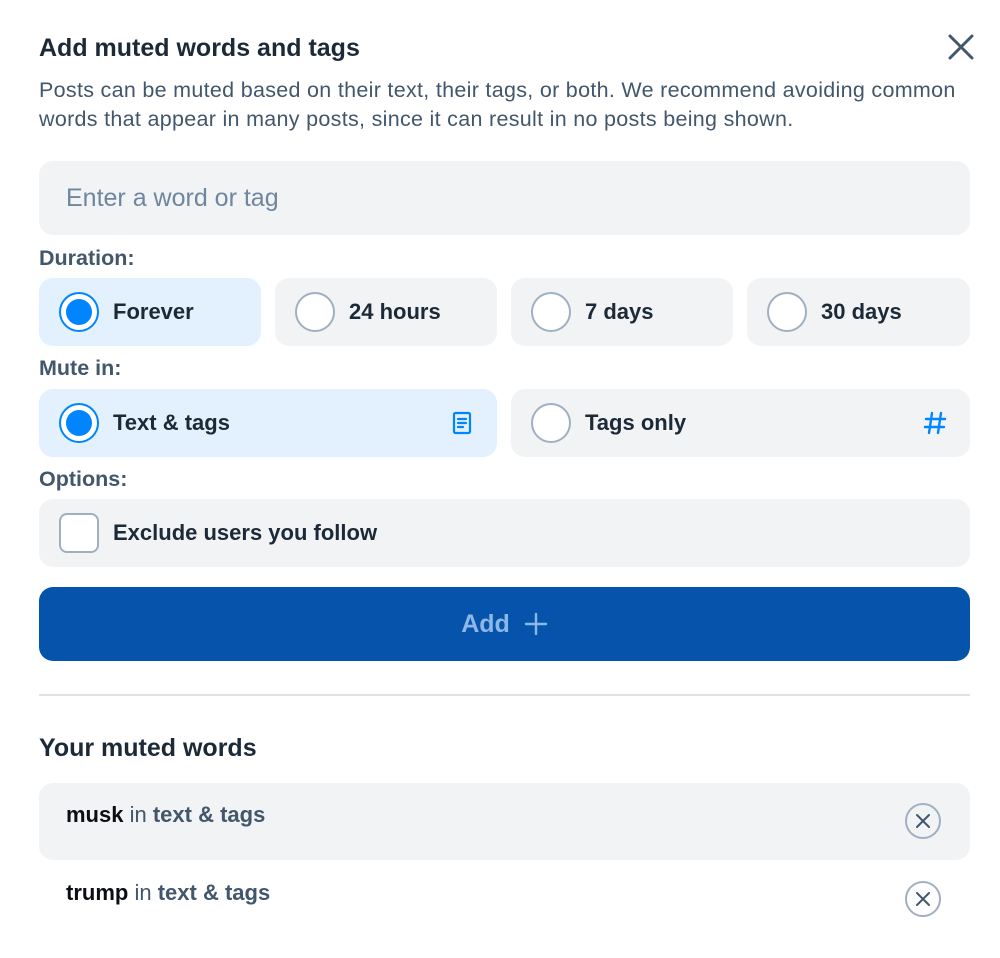  What do you see at coordinates (535, 624) in the screenshot?
I see `plus-icon` at bounding box center [535, 624].